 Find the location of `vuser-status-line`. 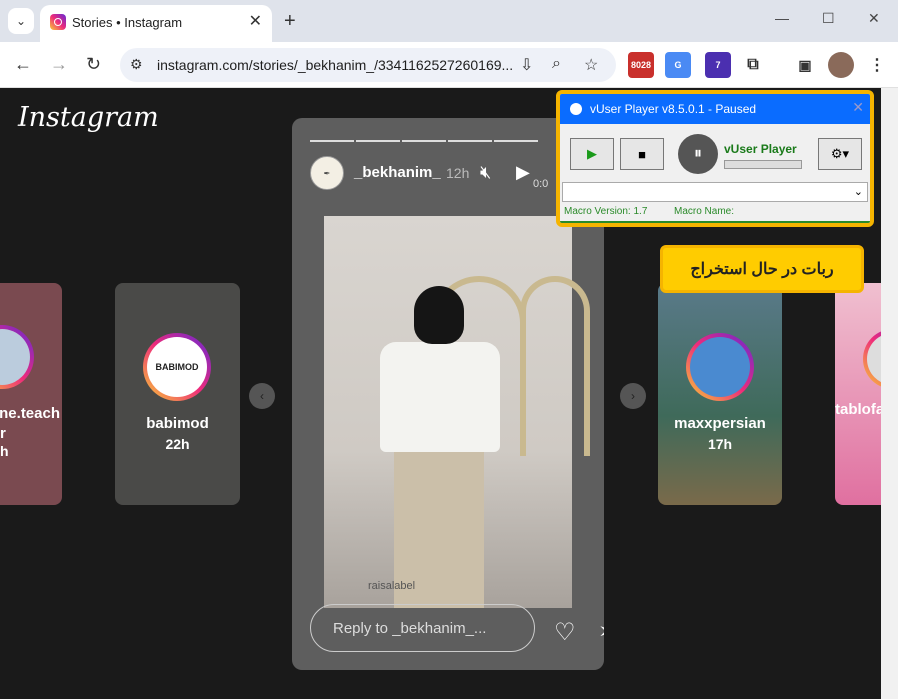

vuser-status-line is located at coordinates (715, 222).